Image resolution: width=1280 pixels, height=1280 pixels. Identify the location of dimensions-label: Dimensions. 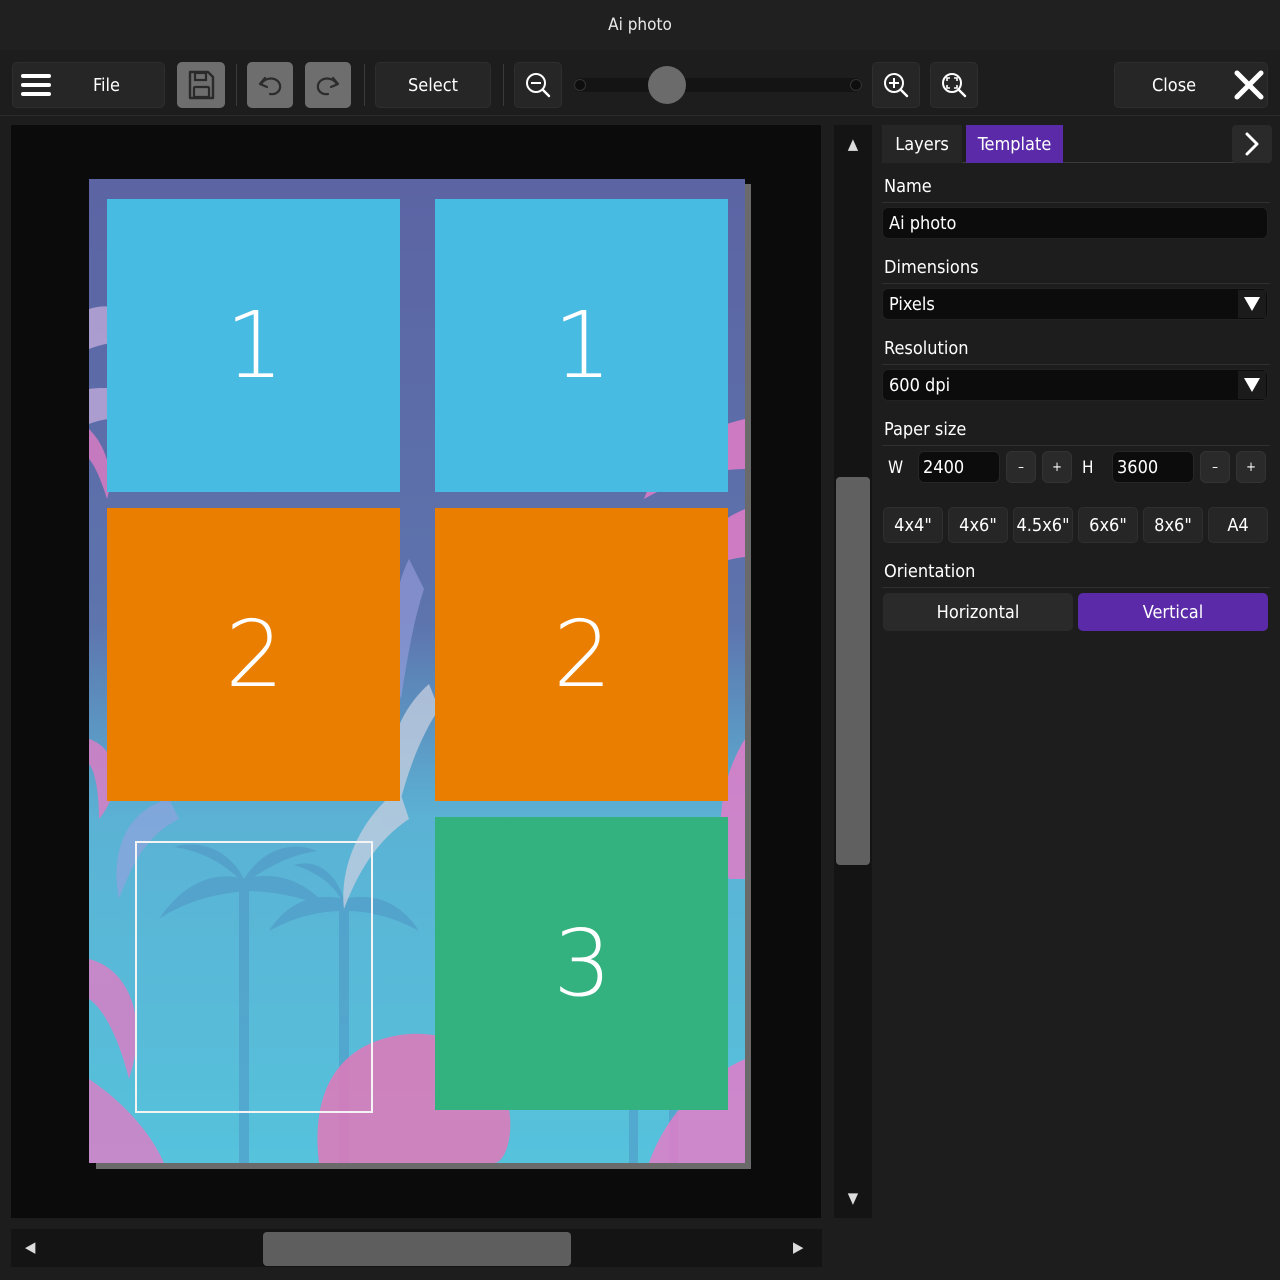
(931, 267).